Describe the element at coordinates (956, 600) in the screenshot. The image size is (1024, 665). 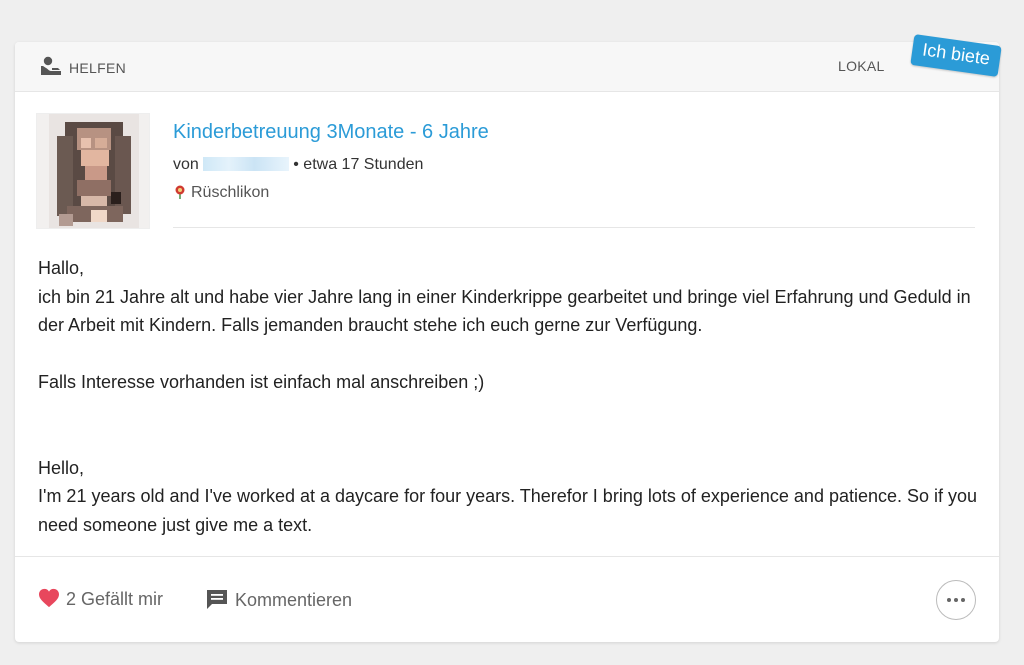
I see `more-options-button` at that location.